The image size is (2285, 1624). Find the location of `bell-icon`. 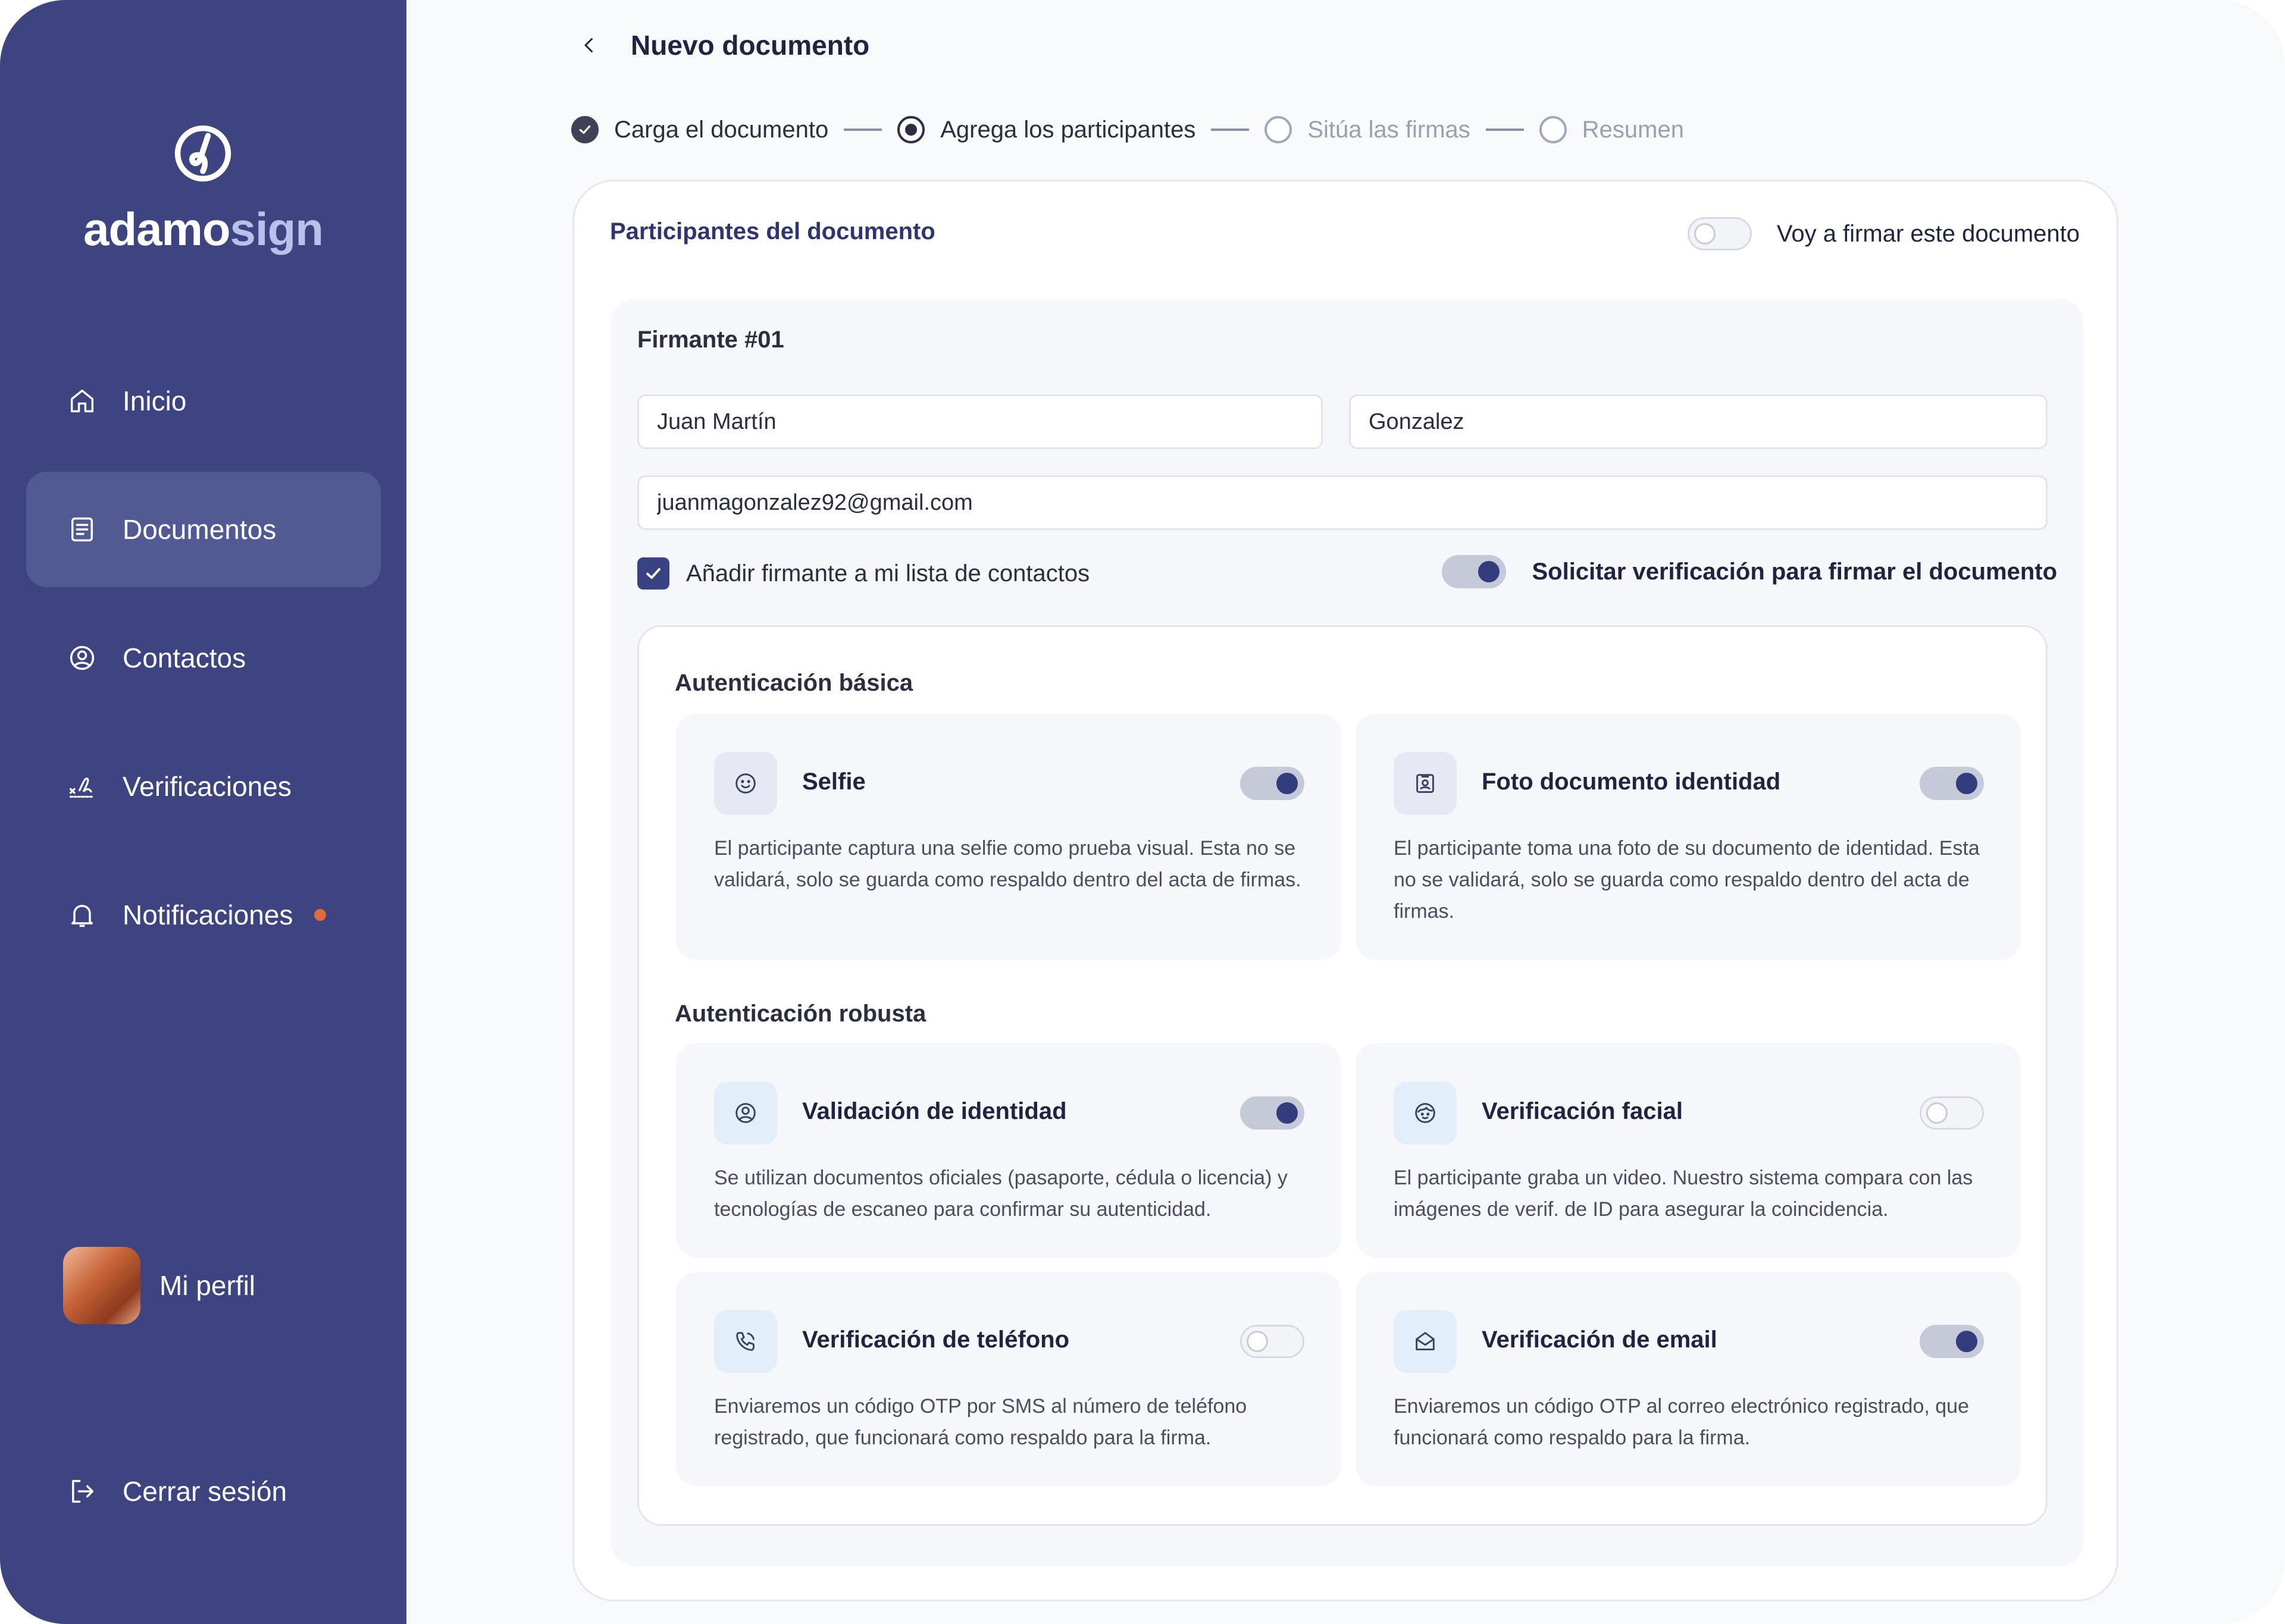

bell-icon is located at coordinates (82, 914).